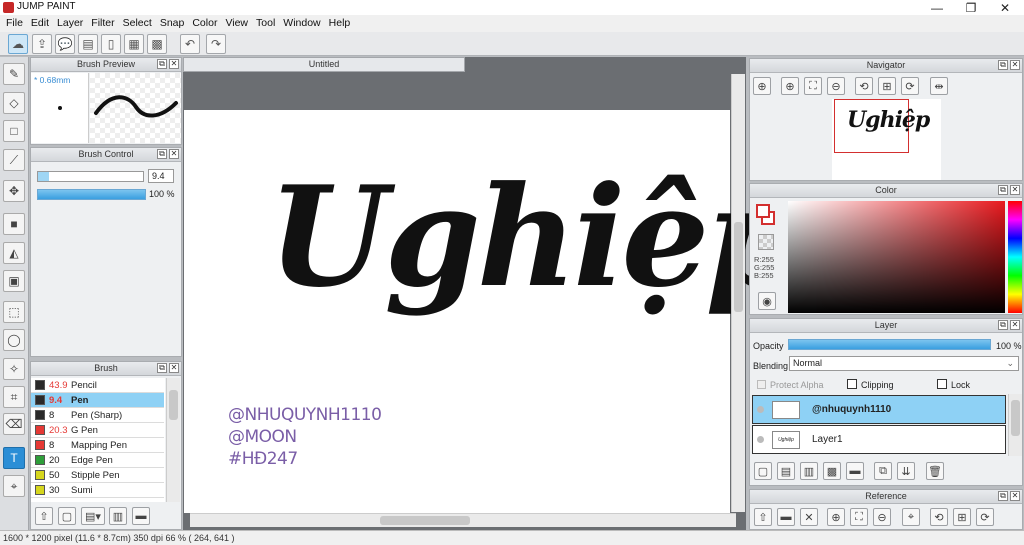  Describe the element at coordinates (204, 23) in the screenshot. I see `menu-color: Color` at that location.